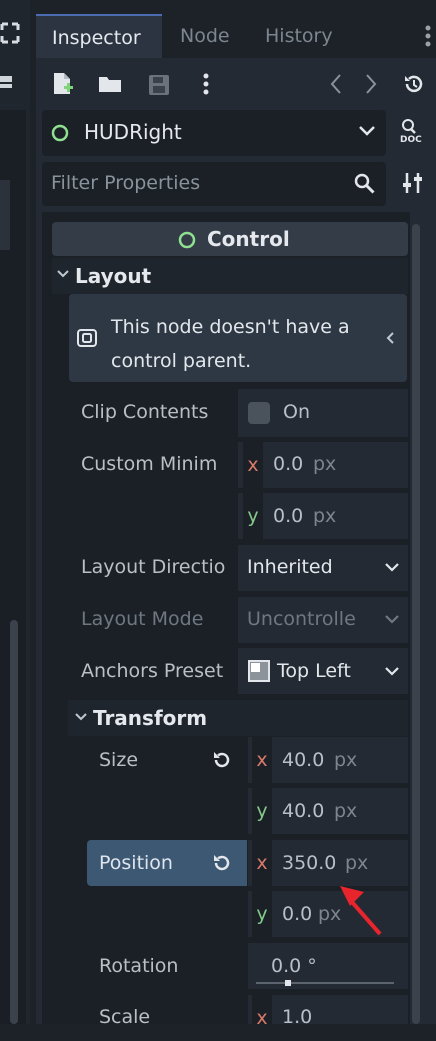 This screenshot has width=436, height=1041. What do you see at coordinates (336, 84) in the screenshot?
I see `history-back-icon` at bounding box center [336, 84].